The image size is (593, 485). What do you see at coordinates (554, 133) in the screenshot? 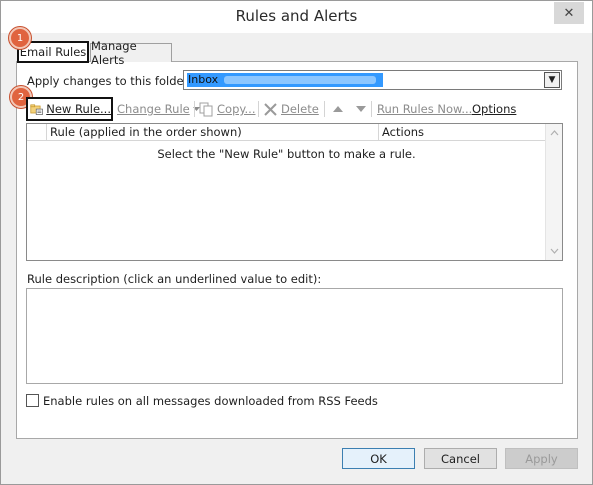
I see `scroll-up-icon` at bounding box center [554, 133].